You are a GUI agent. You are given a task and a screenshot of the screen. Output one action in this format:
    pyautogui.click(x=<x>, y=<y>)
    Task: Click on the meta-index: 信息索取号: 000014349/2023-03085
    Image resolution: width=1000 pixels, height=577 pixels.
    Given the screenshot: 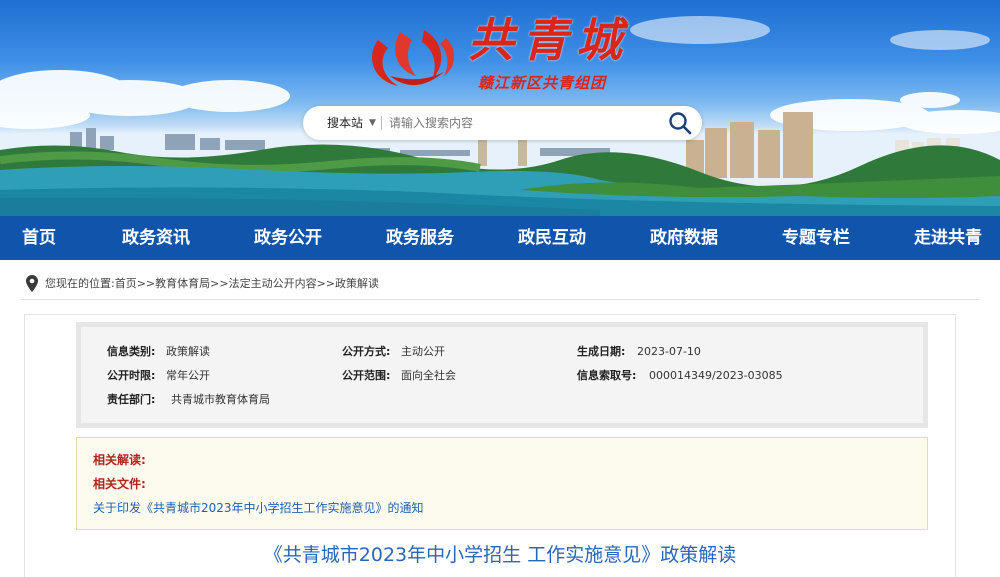 What is the action you would take?
    pyautogui.click(x=680, y=376)
    